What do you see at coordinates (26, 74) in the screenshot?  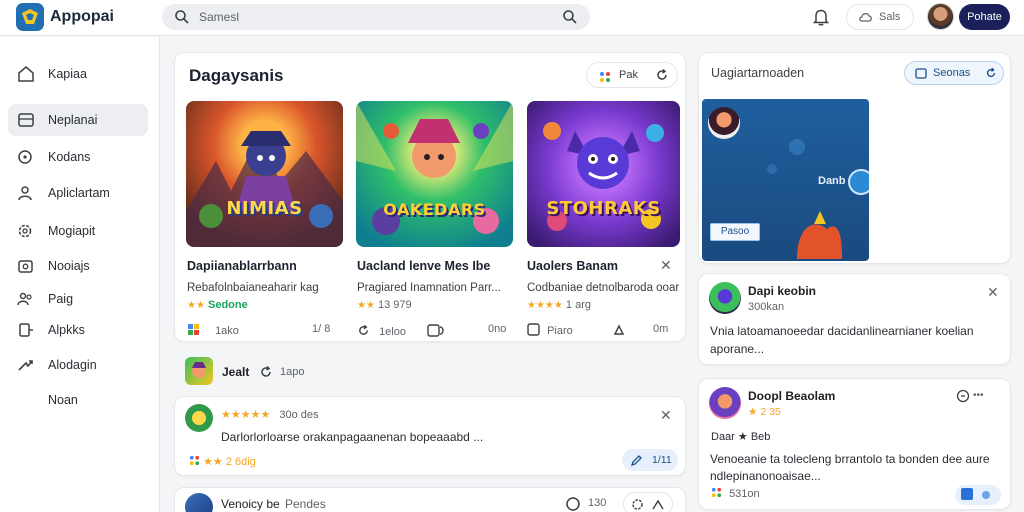 I see `home-icon` at bounding box center [26, 74].